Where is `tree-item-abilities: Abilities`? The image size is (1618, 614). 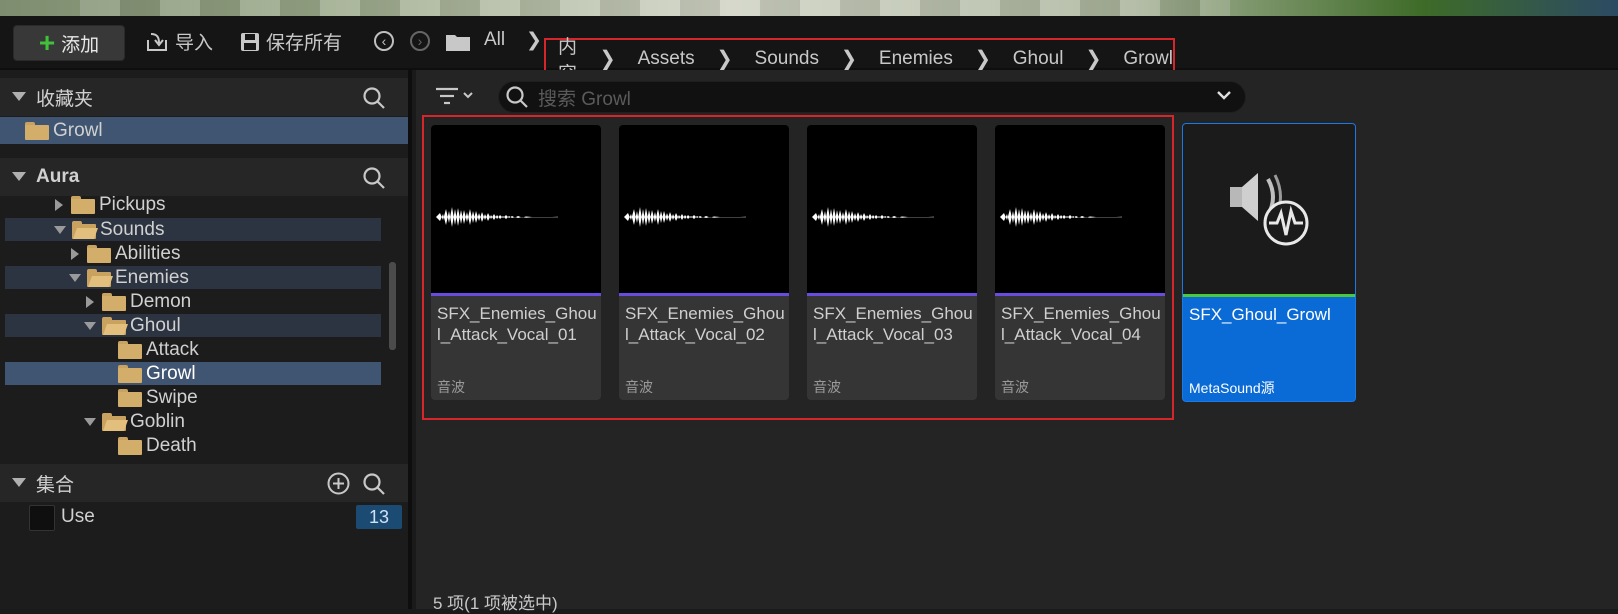
tree-item-abilities: Abilities is located at coordinates (125, 253).